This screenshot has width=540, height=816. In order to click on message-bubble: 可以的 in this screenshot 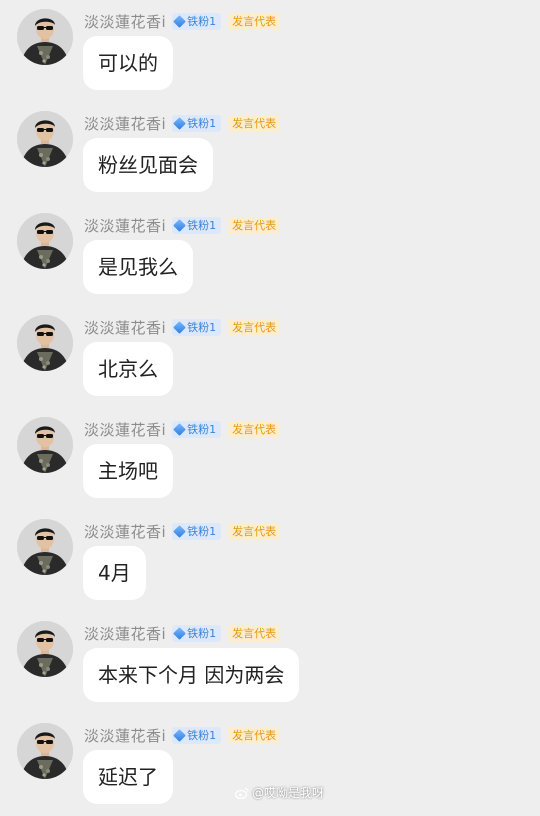, I will do `click(128, 63)`.